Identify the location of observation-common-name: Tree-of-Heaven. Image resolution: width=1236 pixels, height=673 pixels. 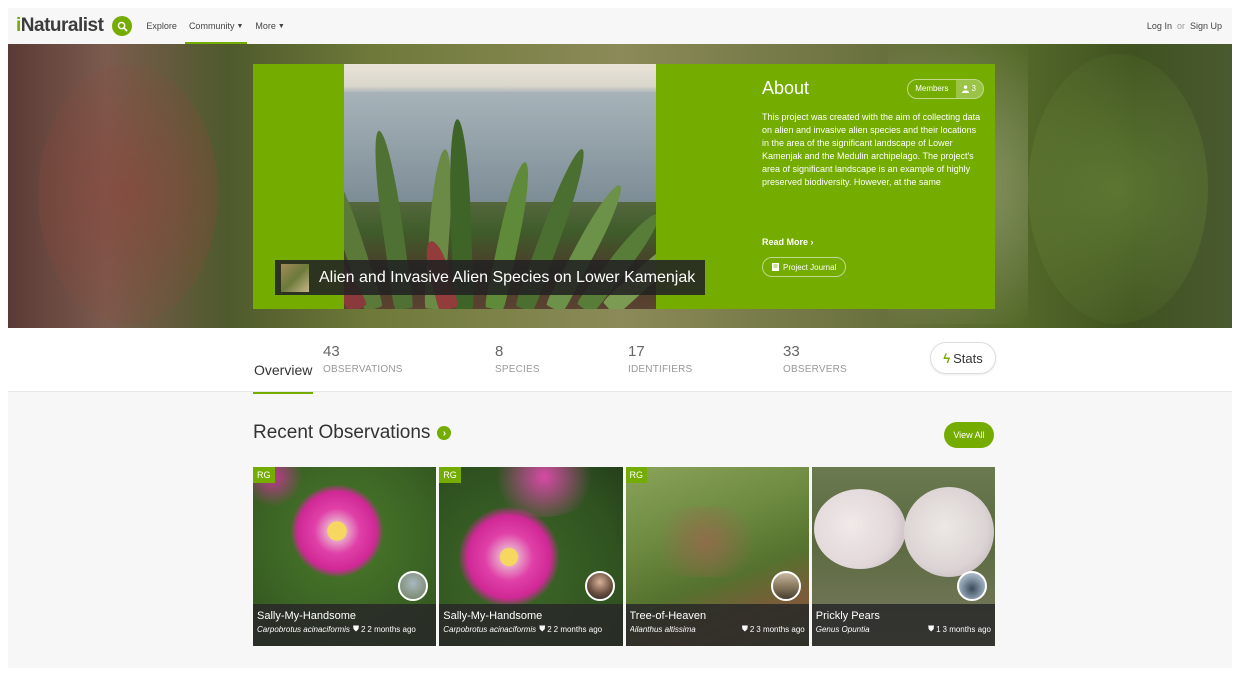
(668, 616).